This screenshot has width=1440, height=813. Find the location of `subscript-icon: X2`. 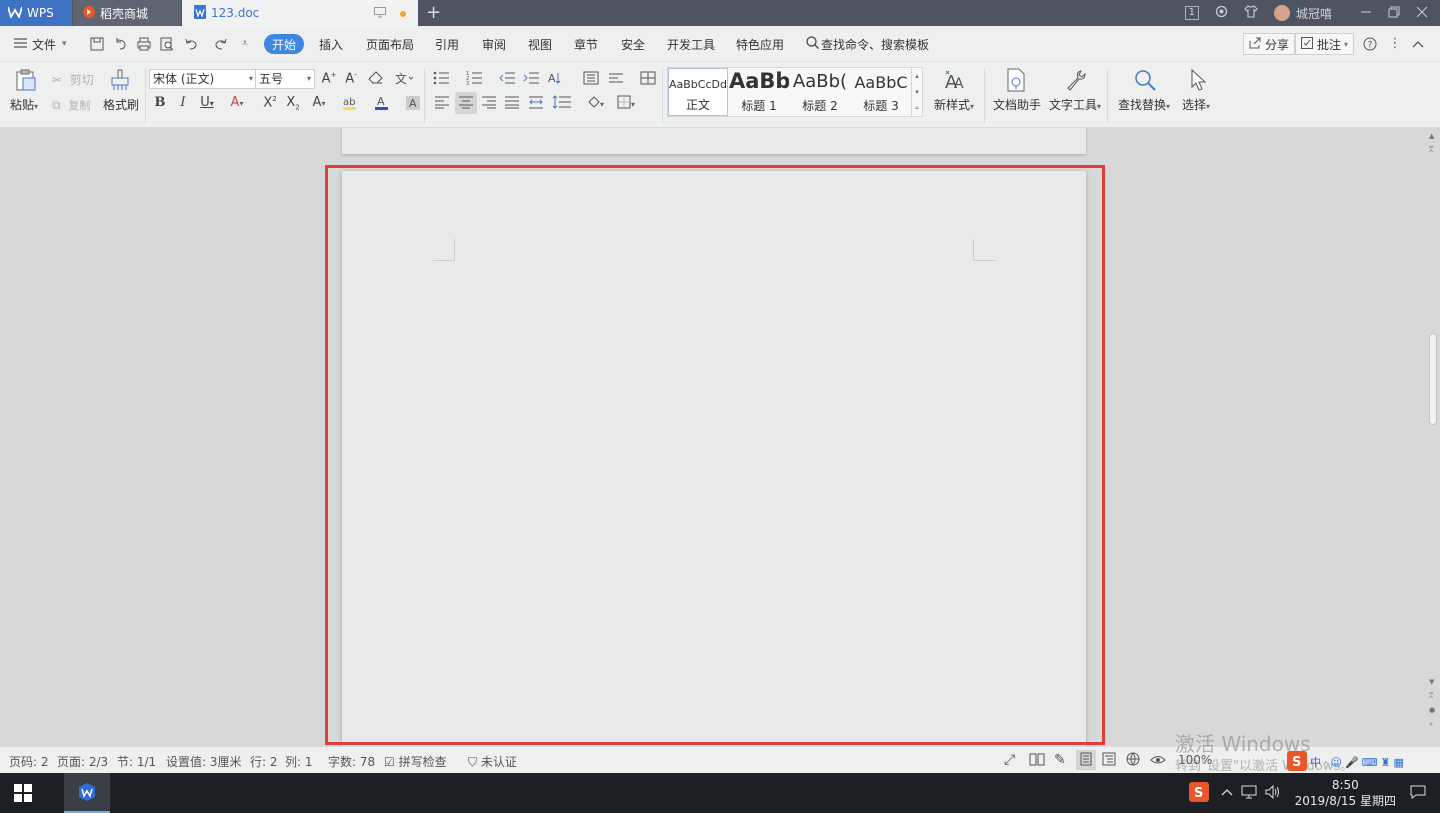

subscript-icon: X2 is located at coordinates (293, 103).